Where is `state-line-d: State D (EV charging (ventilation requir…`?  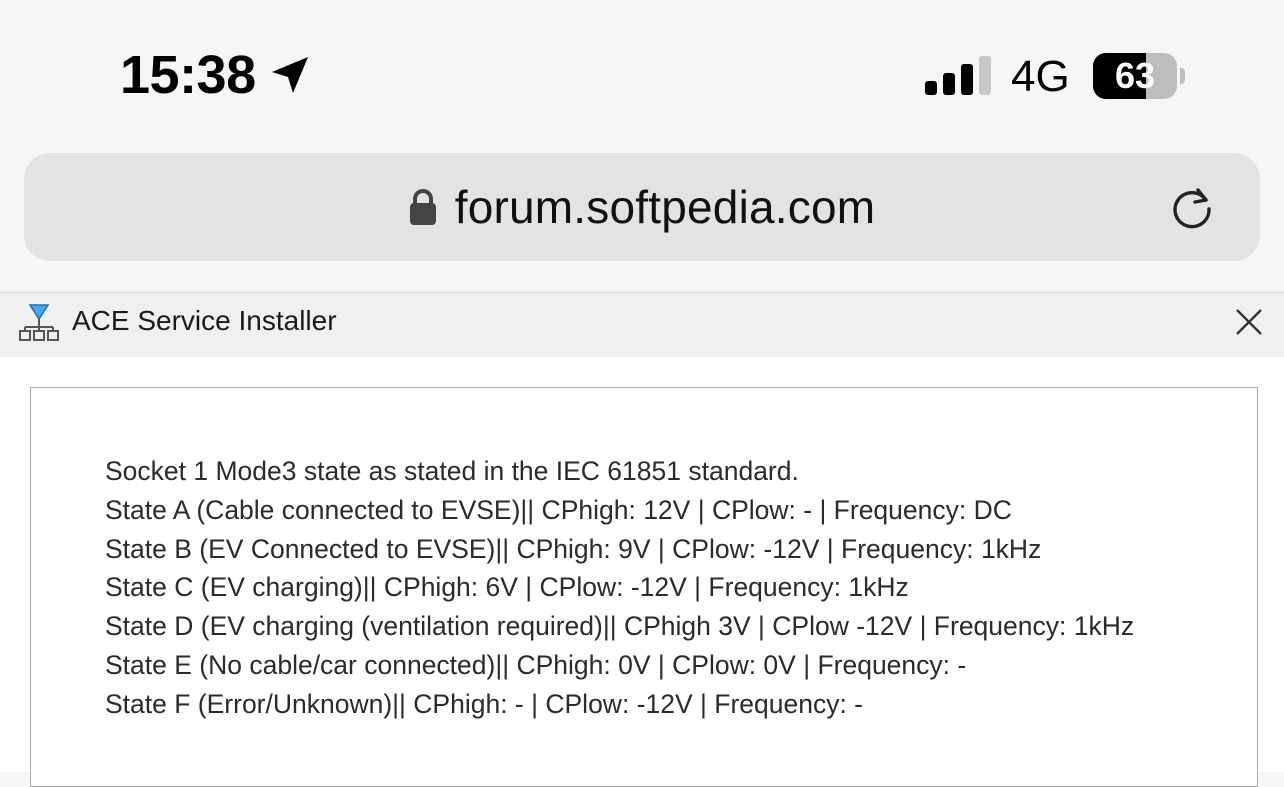
state-line-d: State D (EV charging (ventilation requir… is located at coordinates (620, 626).